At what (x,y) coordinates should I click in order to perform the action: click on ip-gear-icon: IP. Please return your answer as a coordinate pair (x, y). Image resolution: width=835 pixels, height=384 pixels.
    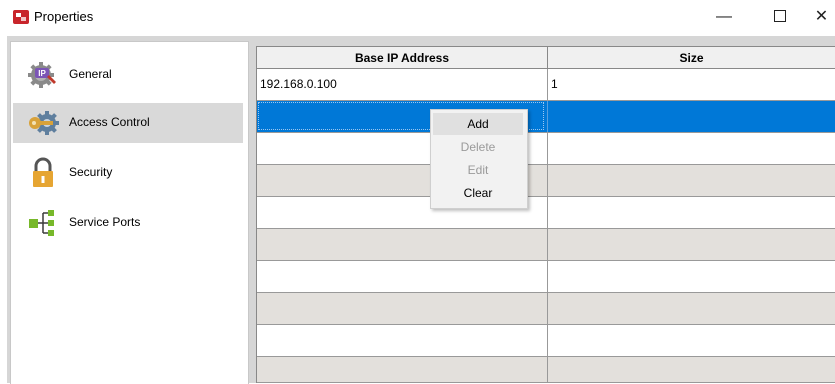
    Looking at the image, I should click on (42, 75).